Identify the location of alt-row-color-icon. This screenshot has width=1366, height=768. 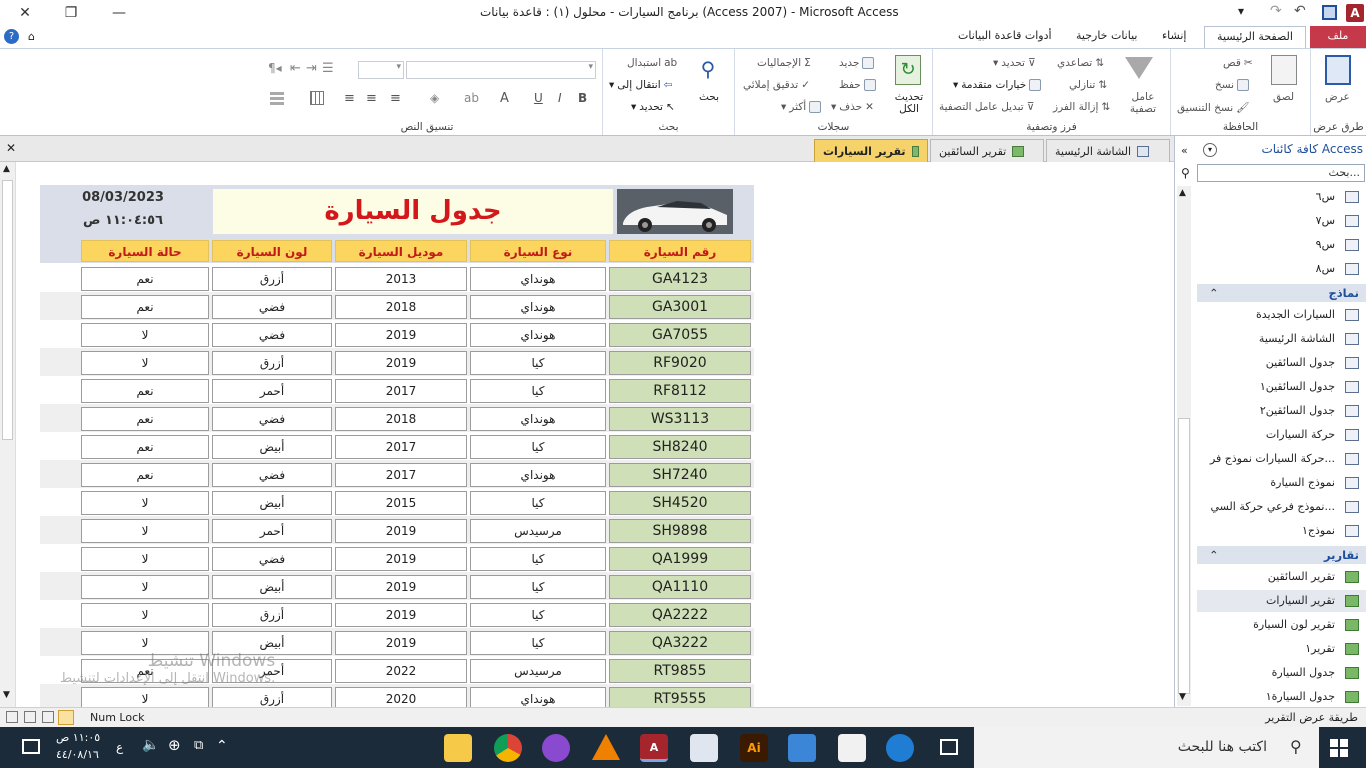
(277, 98).